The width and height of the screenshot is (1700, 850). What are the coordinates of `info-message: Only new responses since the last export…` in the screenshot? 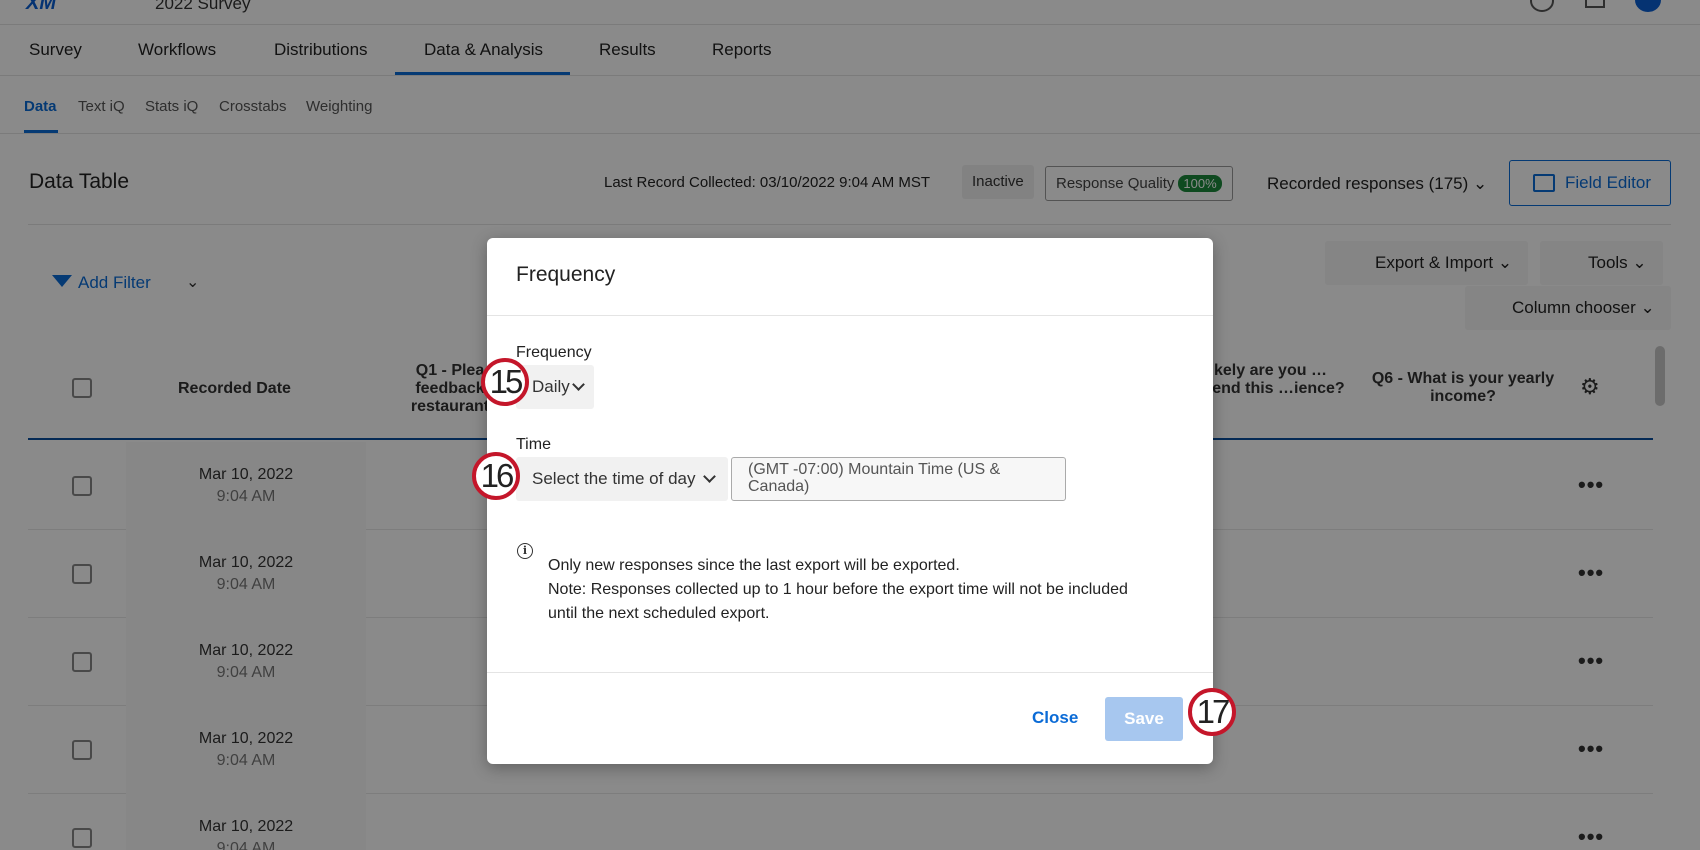 It's located at (848, 590).